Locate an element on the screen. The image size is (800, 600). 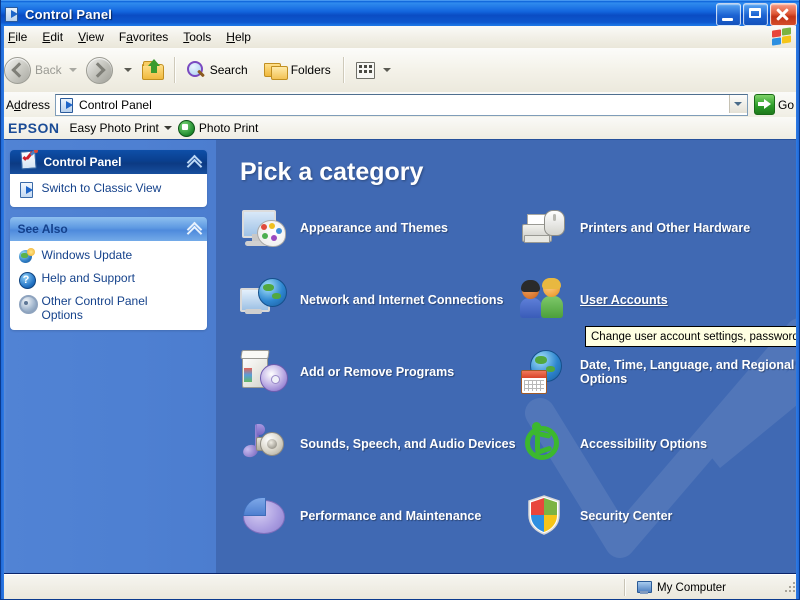
windows-flag-icon is located at coordinates (782, 36).